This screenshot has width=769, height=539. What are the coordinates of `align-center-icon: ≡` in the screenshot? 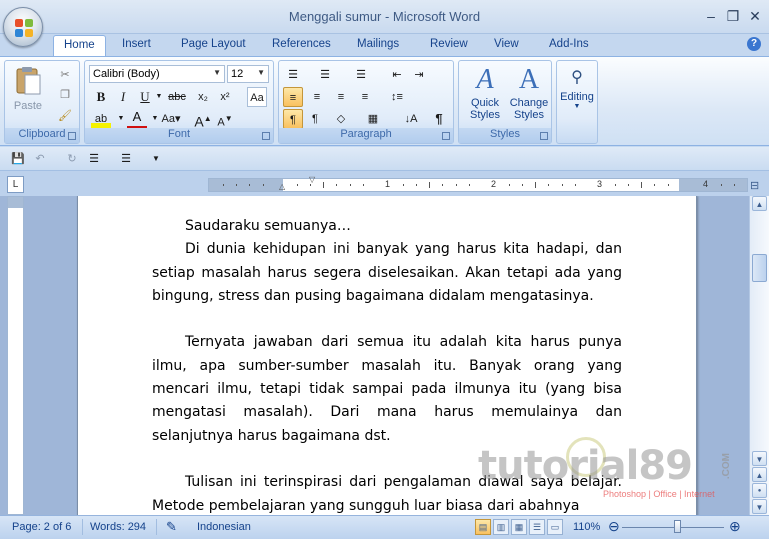 It's located at (317, 97).